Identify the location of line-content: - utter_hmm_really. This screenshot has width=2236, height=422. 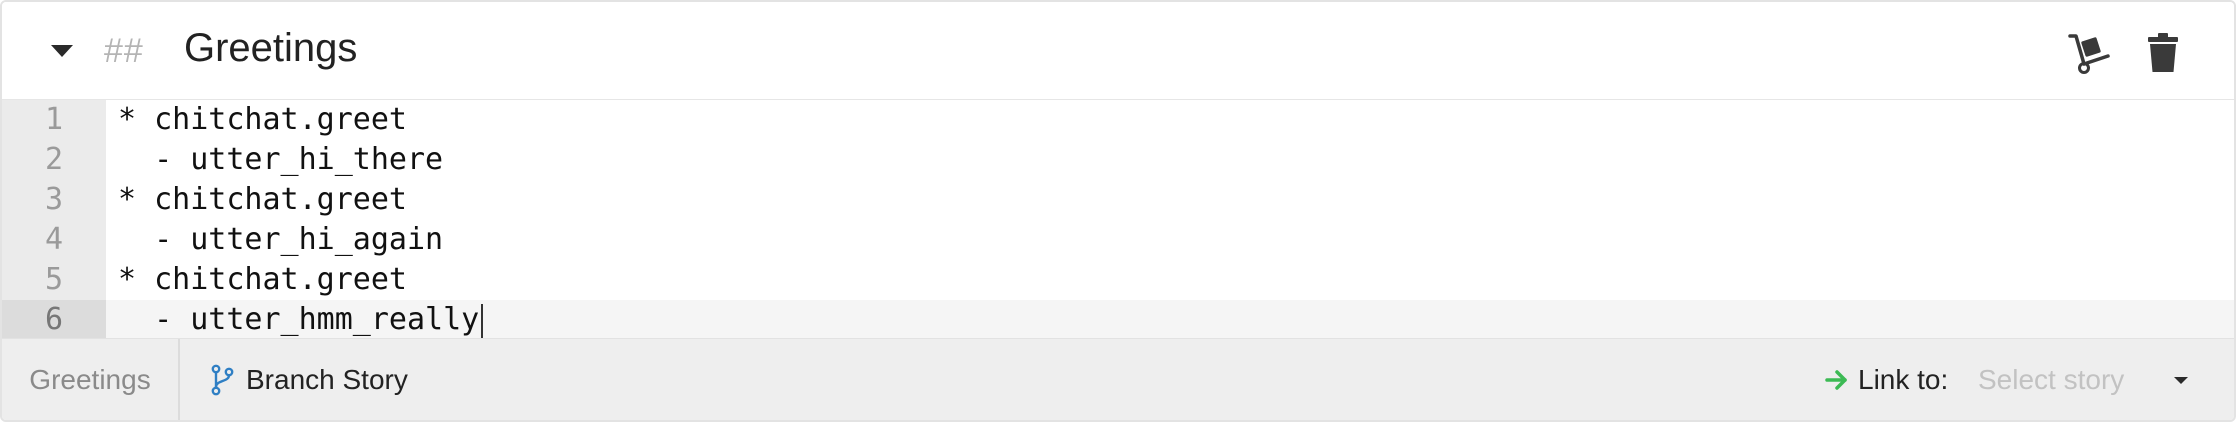
(299, 319).